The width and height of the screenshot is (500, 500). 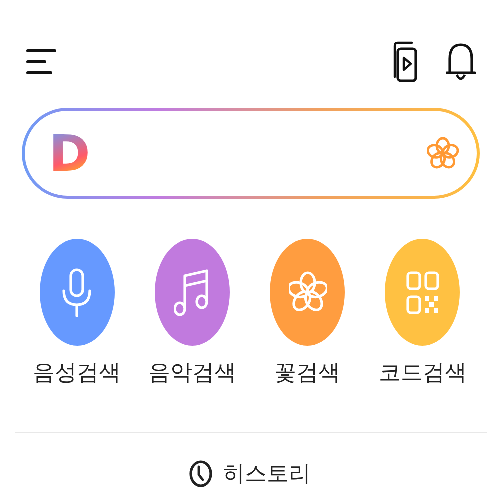 I want to click on bell-icon, so click(x=461, y=62).